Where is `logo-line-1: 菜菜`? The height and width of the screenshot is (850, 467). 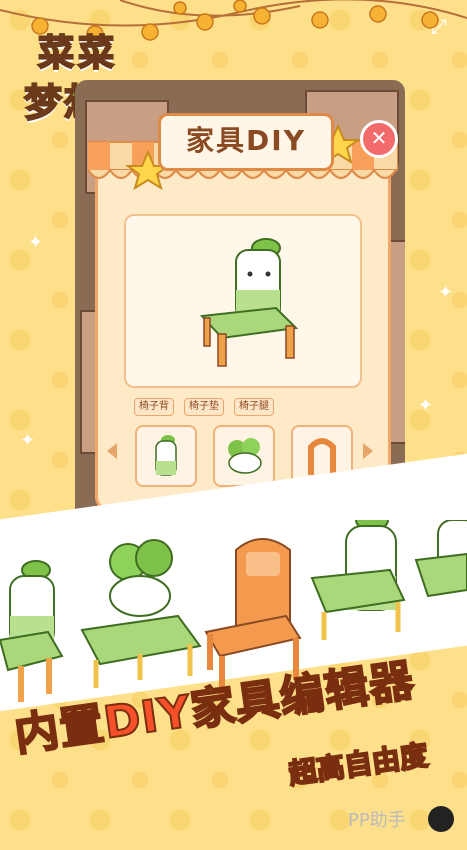
logo-line-1: 菜菜 is located at coordinates (78, 53).